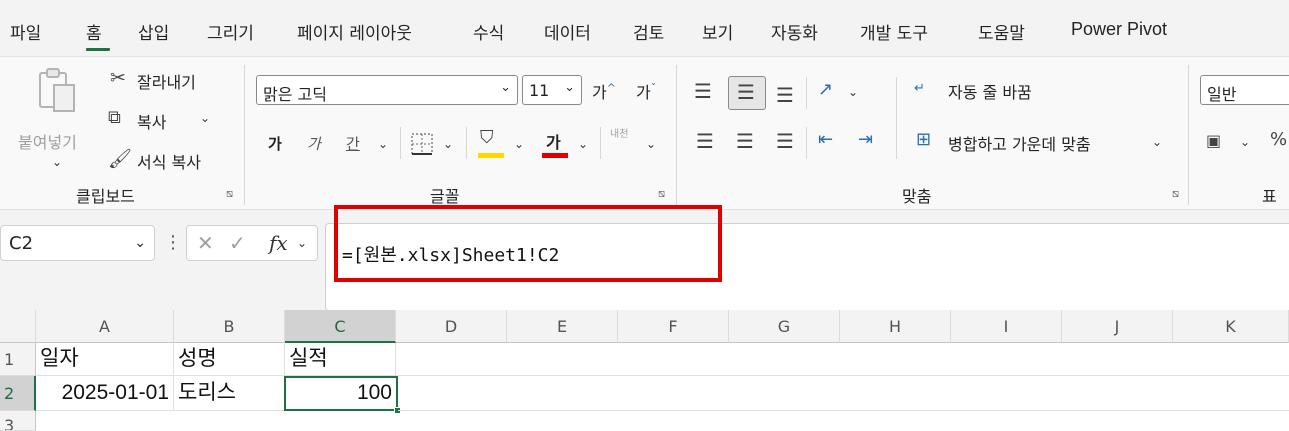 The height and width of the screenshot is (431, 1289). I want to click on fill-color-chevron-icon: ⌄, so click(519, 144).